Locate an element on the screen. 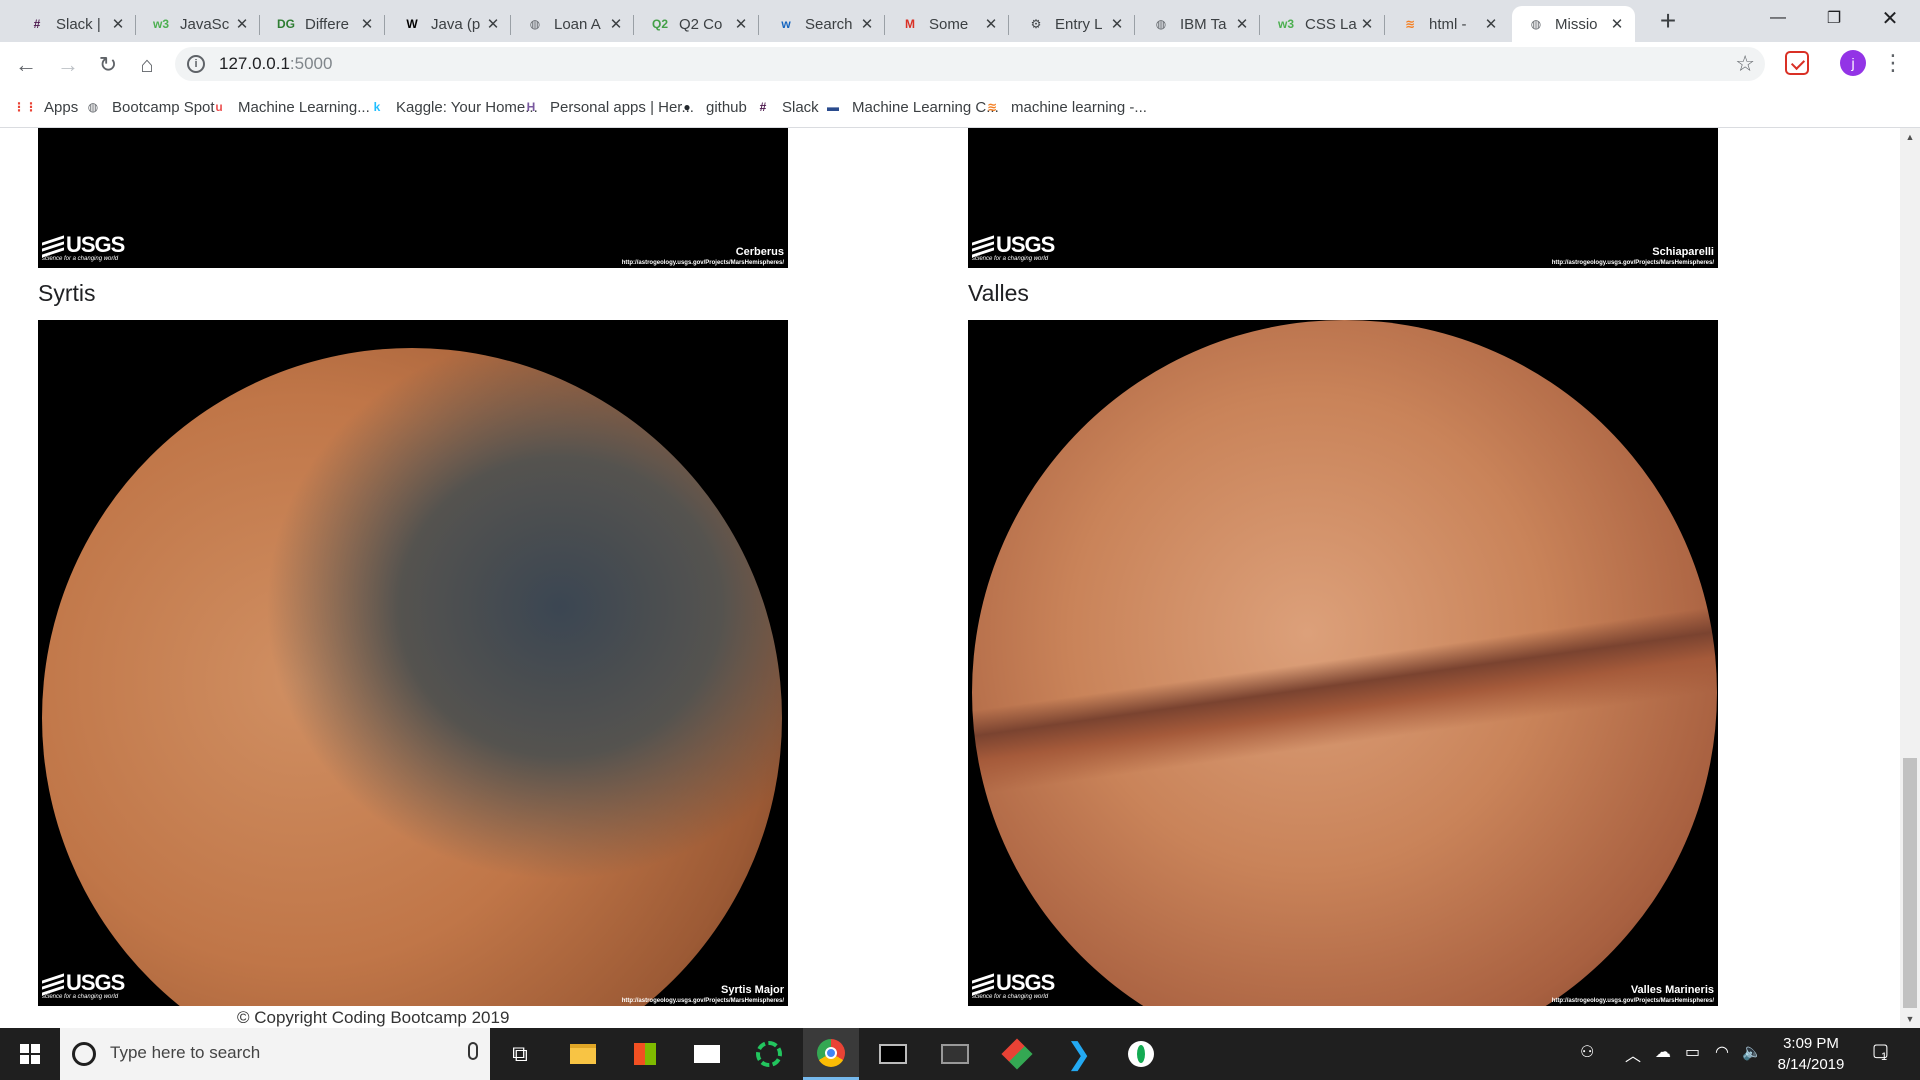  start-button is located at coordinates (30, 1054).